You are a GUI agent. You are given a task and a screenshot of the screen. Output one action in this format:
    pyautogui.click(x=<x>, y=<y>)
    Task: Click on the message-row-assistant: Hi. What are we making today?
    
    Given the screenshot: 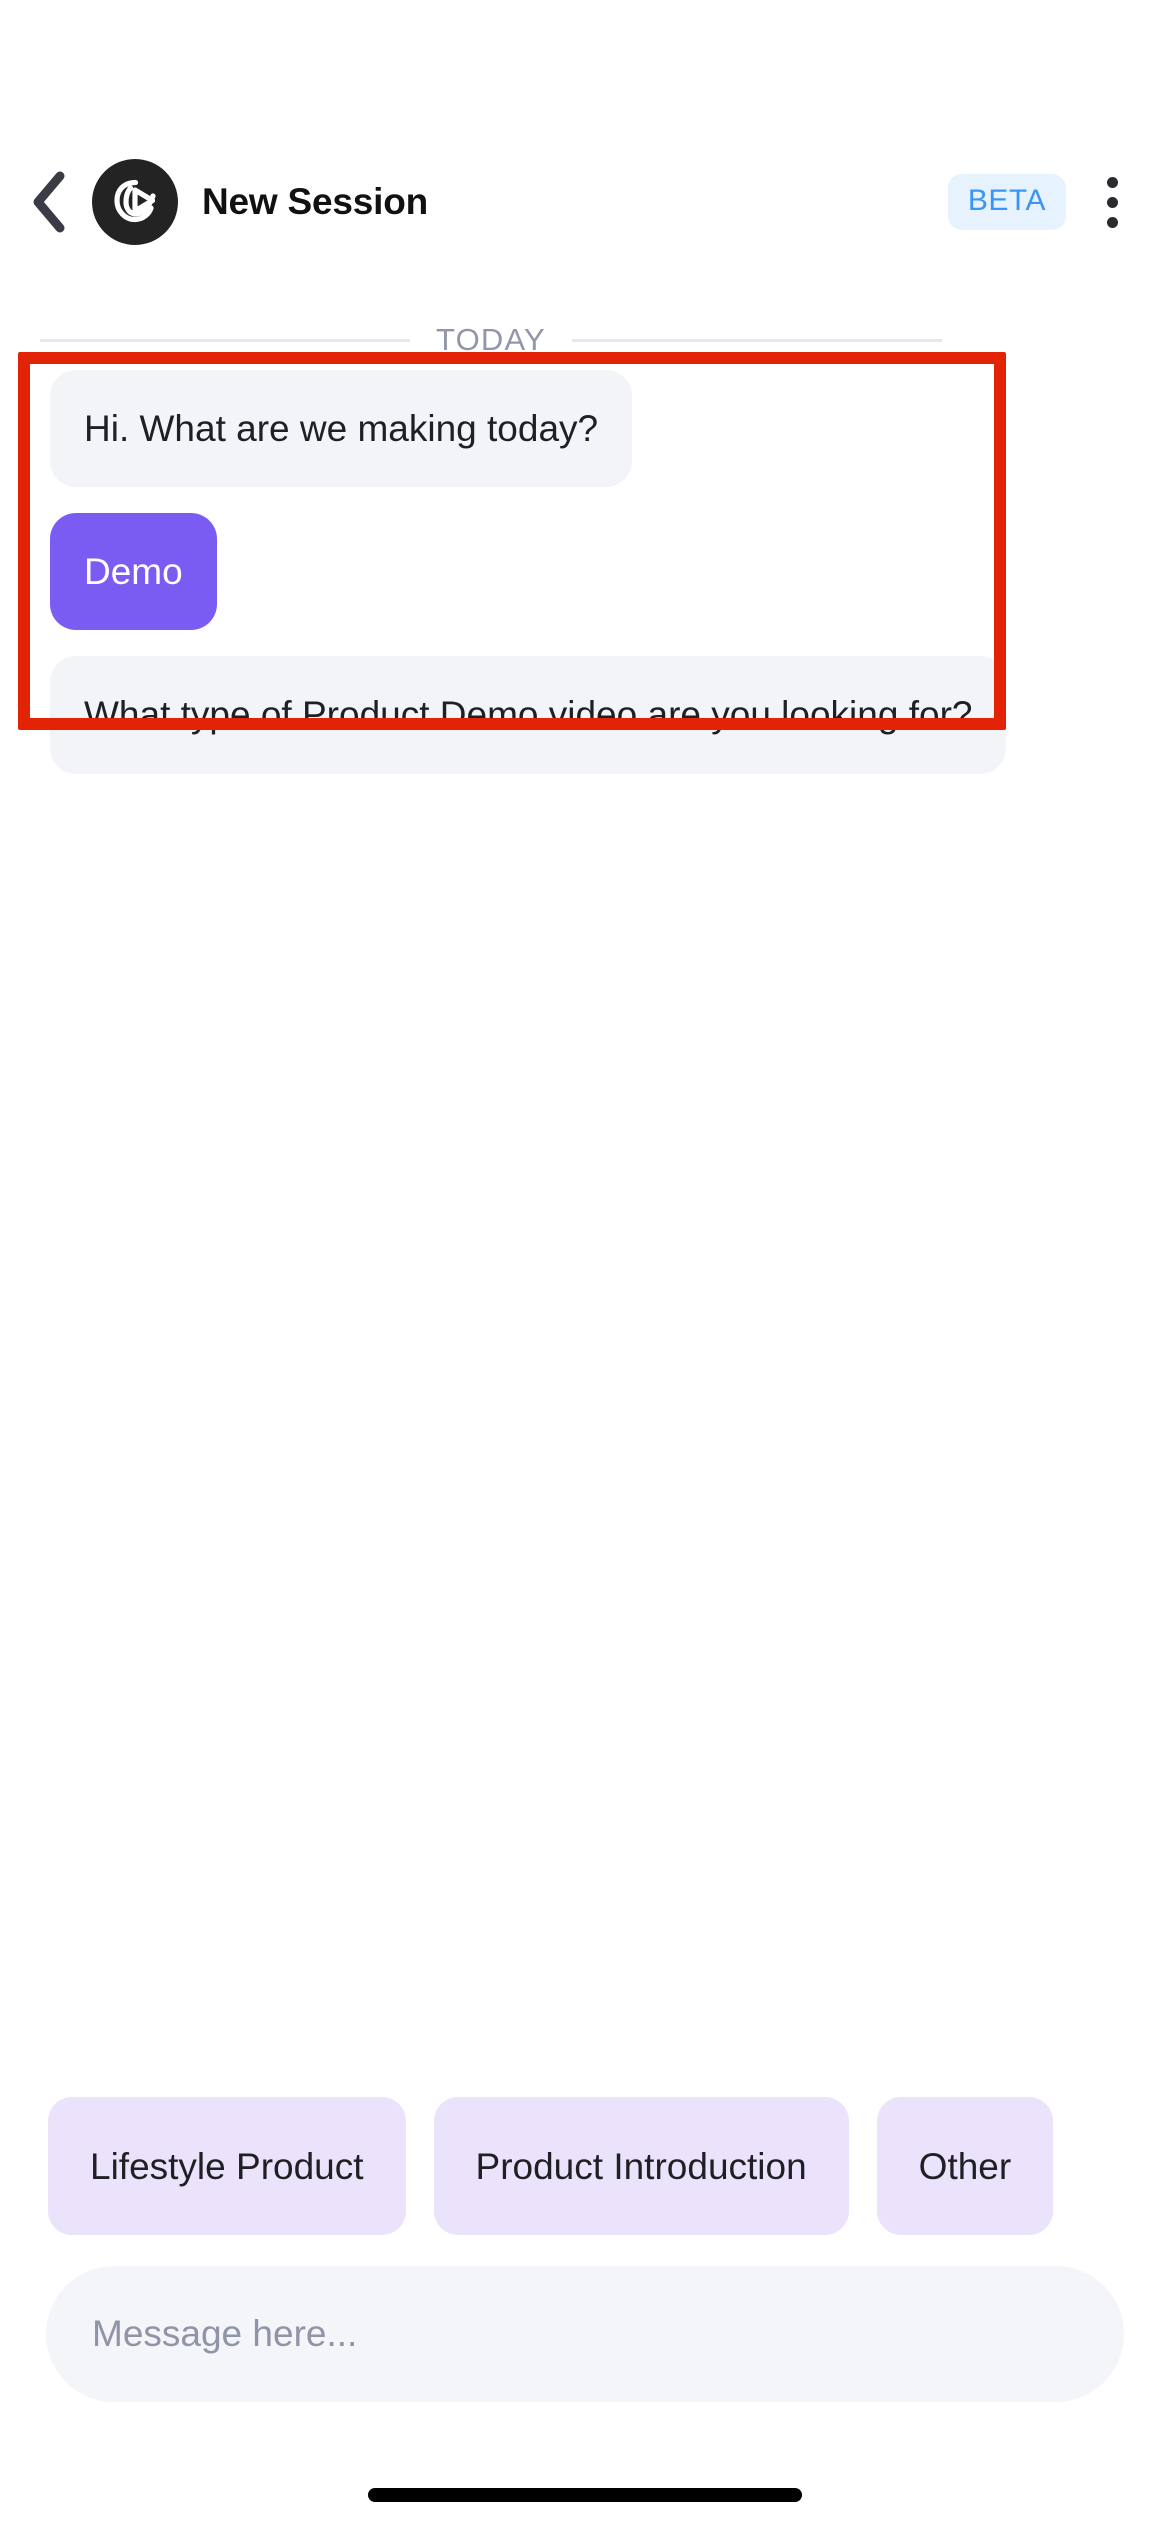 What is the action you would take?
    pyautogui.click(x=585, y=429)
    